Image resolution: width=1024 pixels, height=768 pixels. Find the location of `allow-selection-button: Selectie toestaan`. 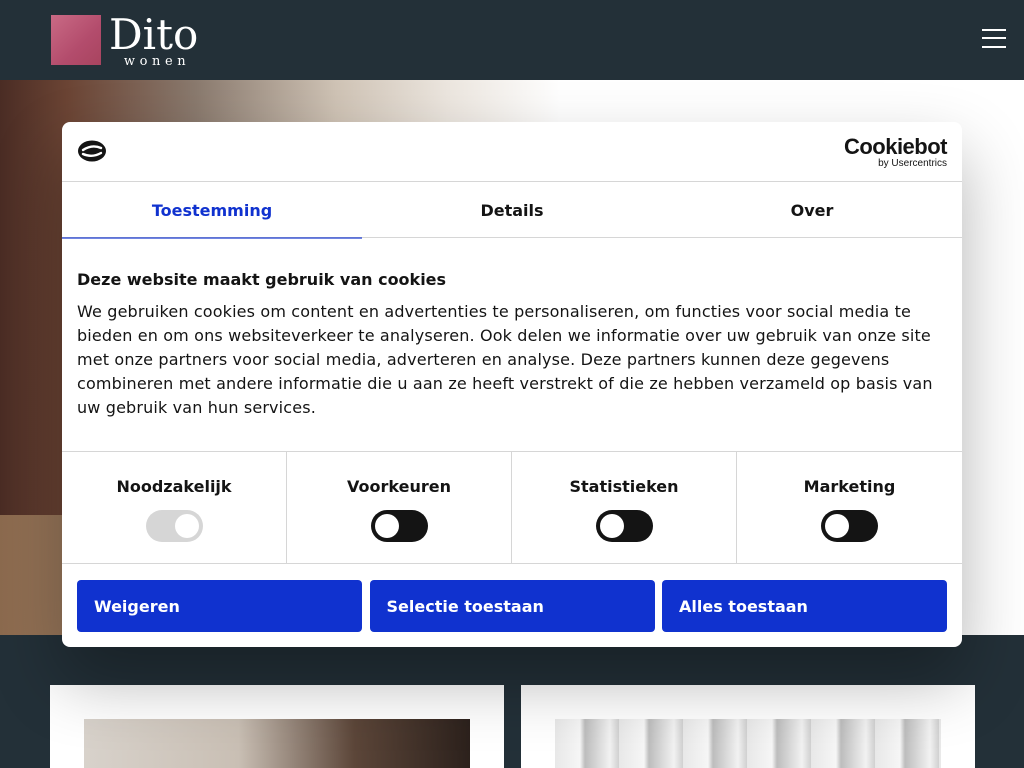

allow-selection-button: Selectie toestaan is located at coordinates (512, 606).